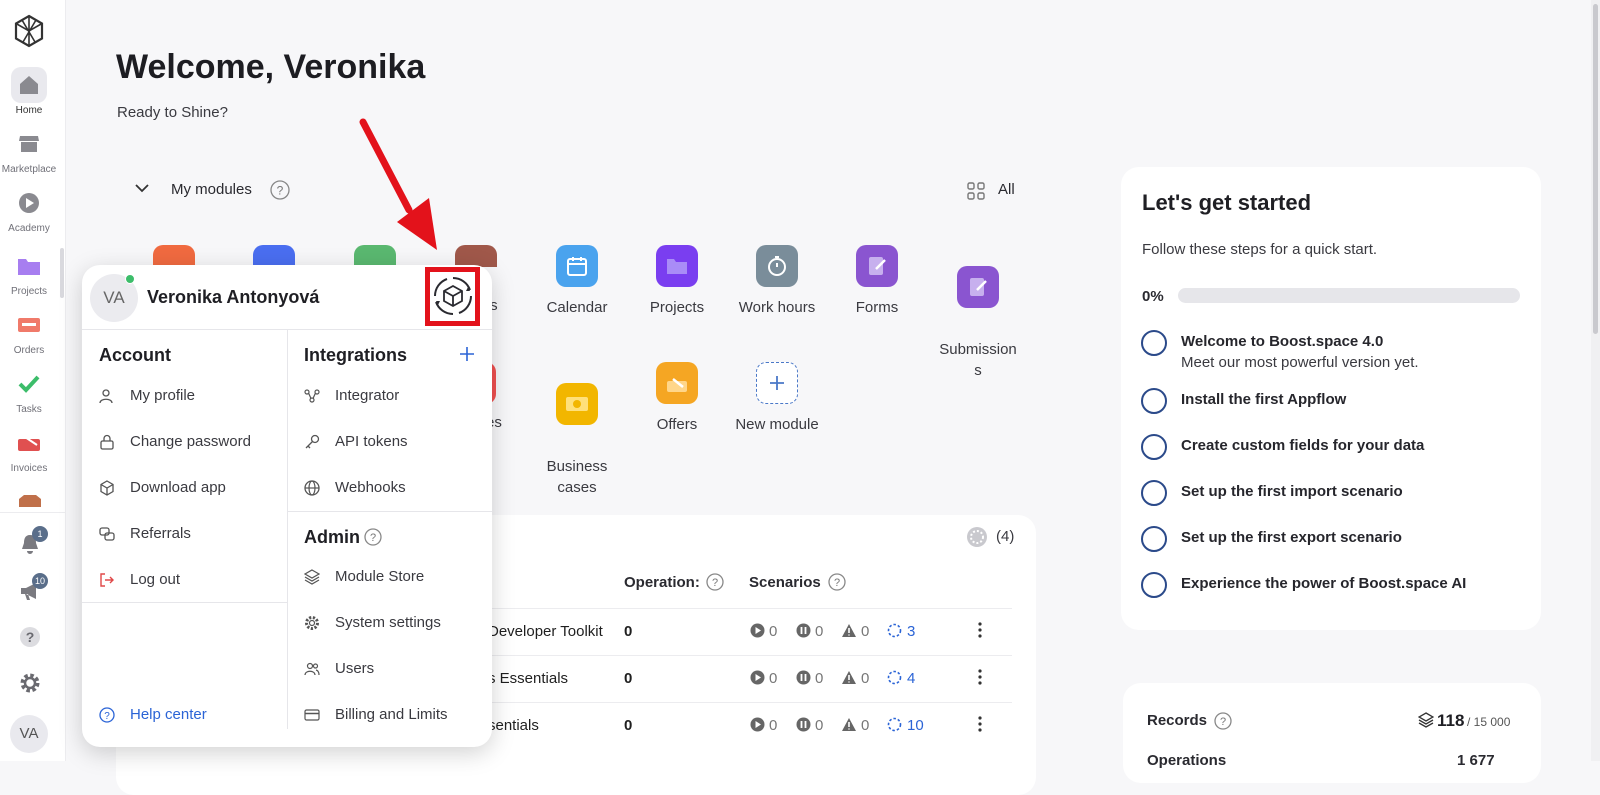  Describe the element at coordinates (1595, 380) in the screenshot. I see `page-scrollbar` at that location.